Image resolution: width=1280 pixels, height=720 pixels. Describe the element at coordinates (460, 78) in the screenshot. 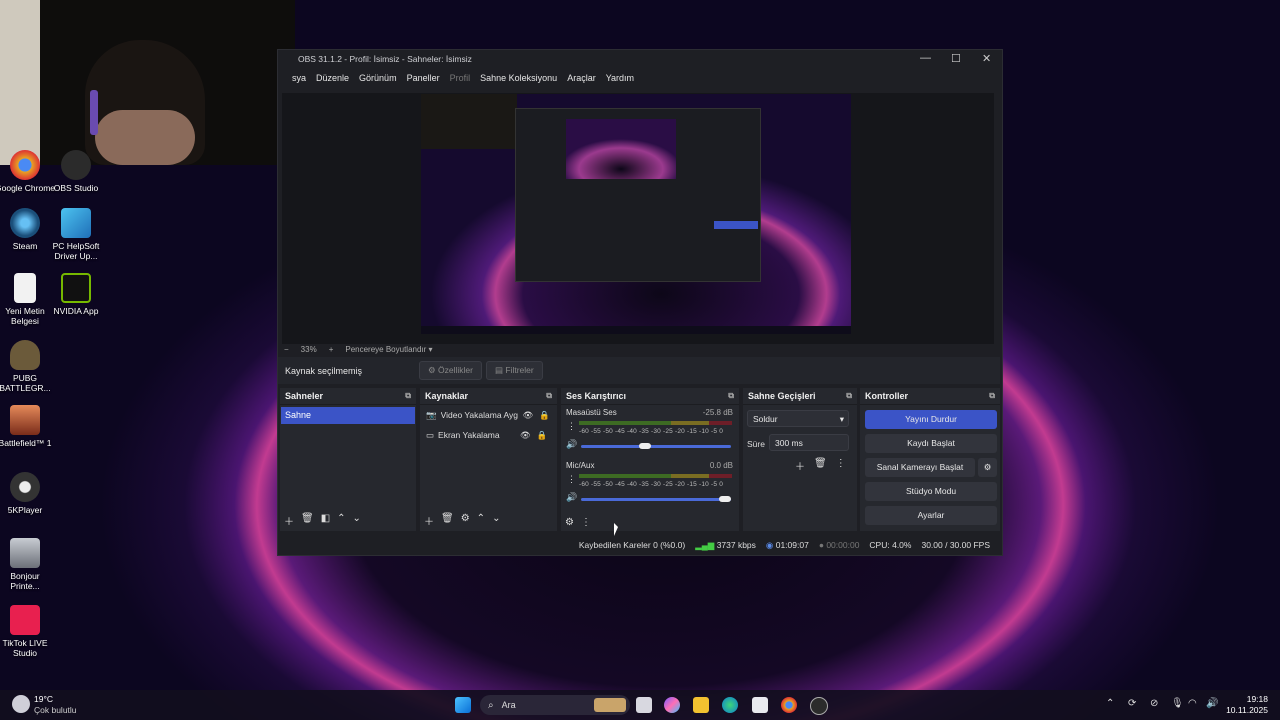

I see `menu-profile: Profil` at that location.